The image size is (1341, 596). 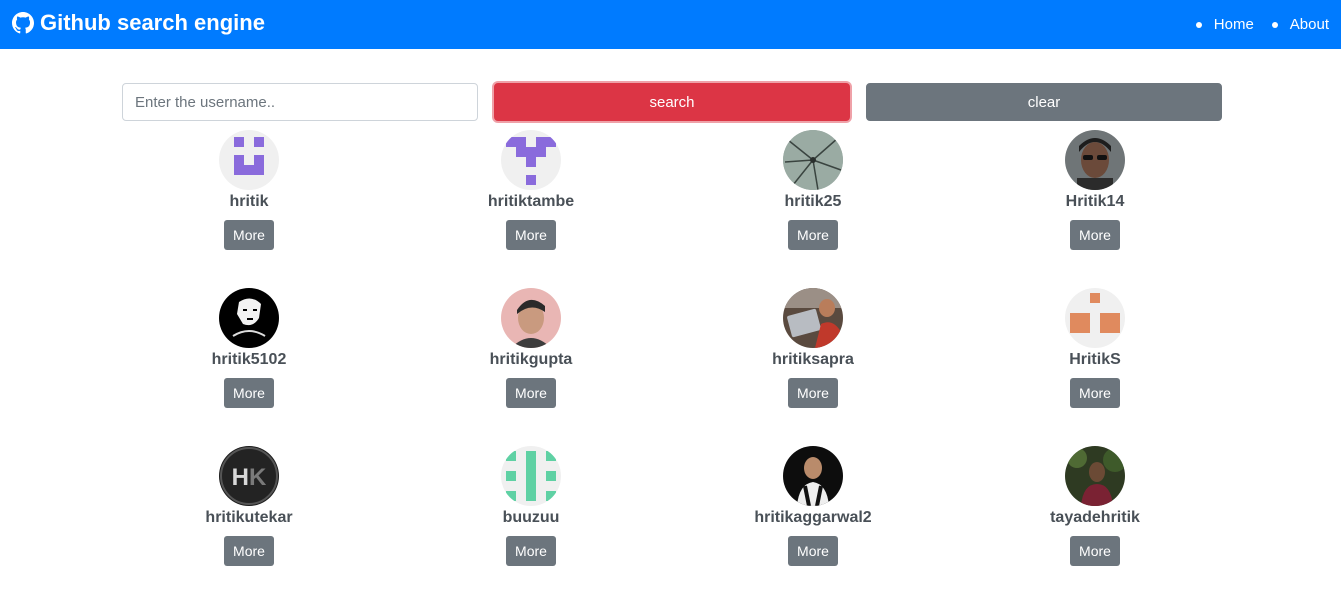 I want to click on username: hritik, so click(x=249, y=201).